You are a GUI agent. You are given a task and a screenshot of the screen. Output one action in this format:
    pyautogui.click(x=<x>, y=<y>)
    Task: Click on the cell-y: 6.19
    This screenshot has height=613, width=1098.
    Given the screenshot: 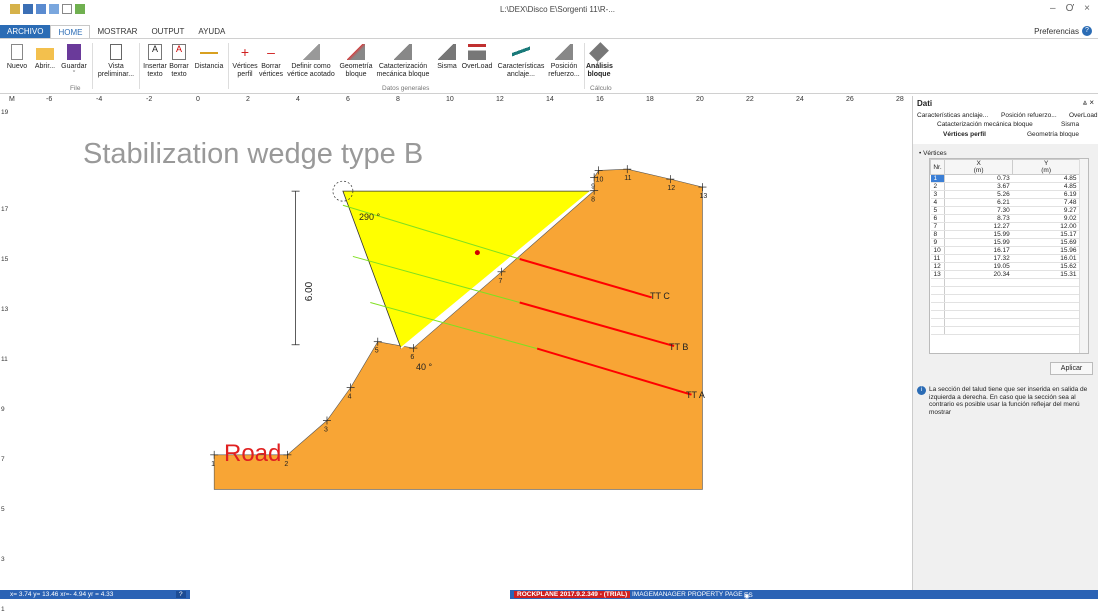 What is the action you would take?
    pyautogui.click(x=1046, y=194)
    